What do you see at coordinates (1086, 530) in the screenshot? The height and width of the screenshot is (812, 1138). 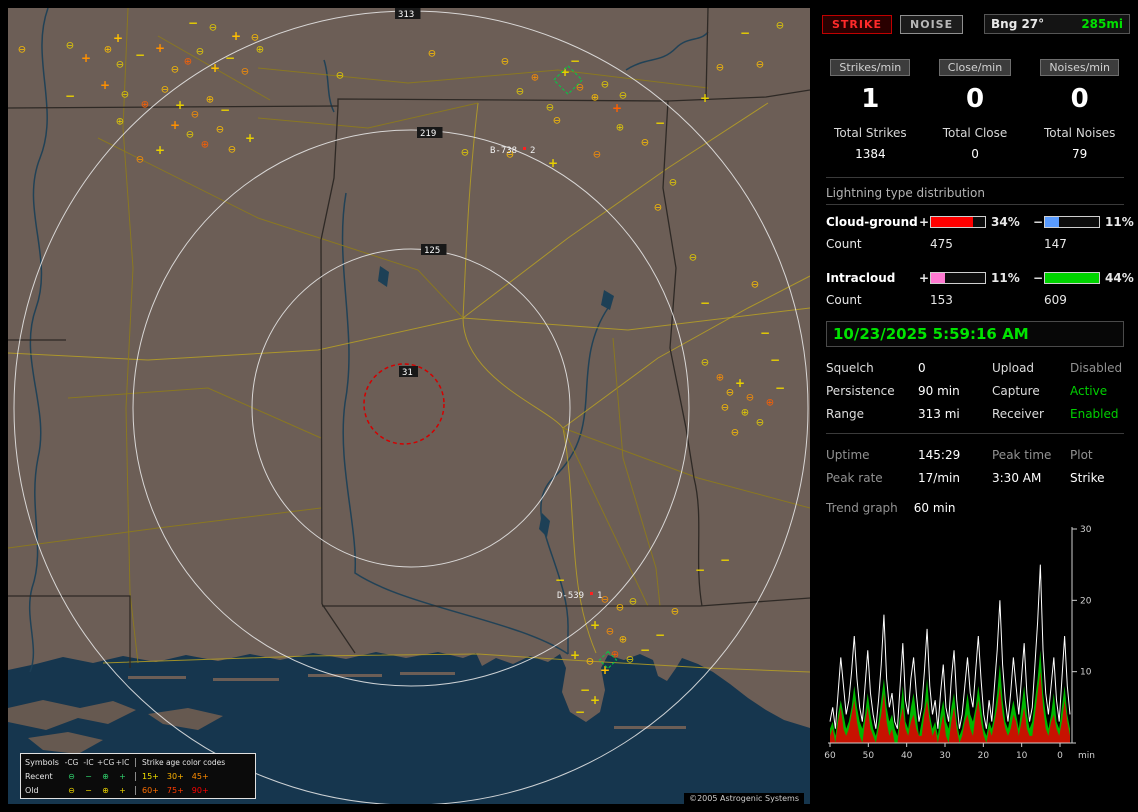 I see `y-tick-label: 30` at bounding box center [1086, 530].